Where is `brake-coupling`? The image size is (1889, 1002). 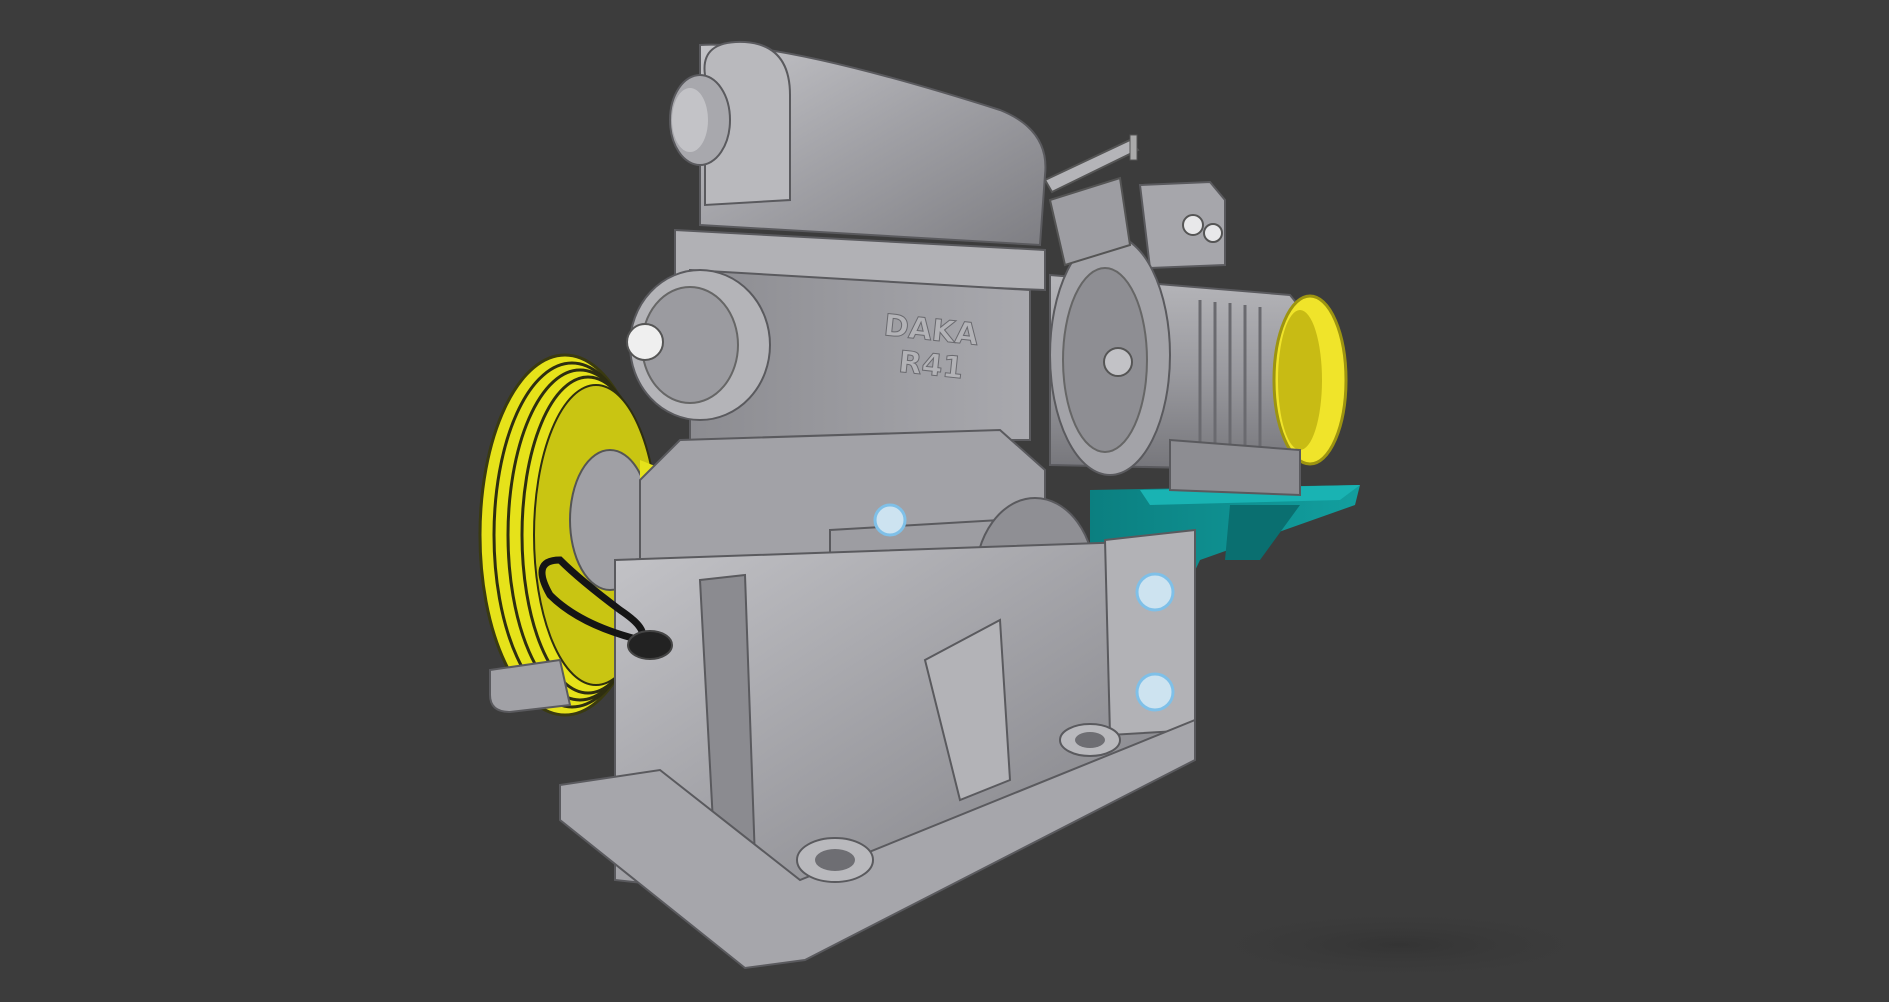
brake-coupling is located at coordinates (1110, 355).